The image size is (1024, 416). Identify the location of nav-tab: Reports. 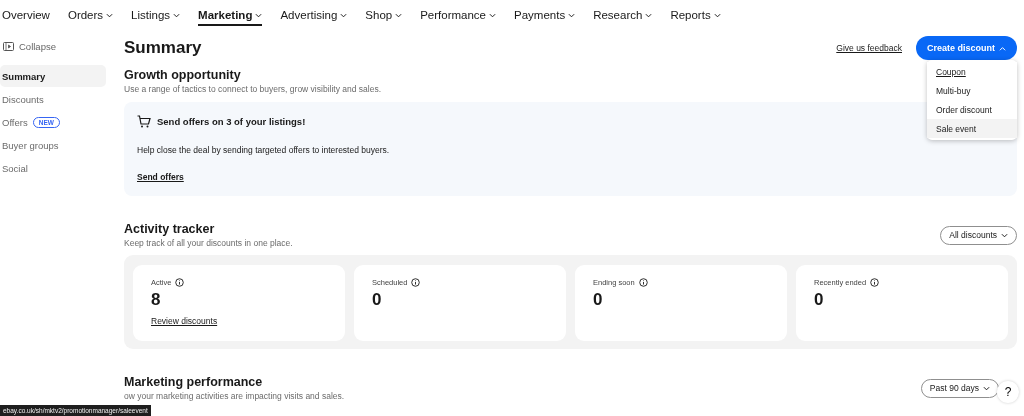
(695, 15).